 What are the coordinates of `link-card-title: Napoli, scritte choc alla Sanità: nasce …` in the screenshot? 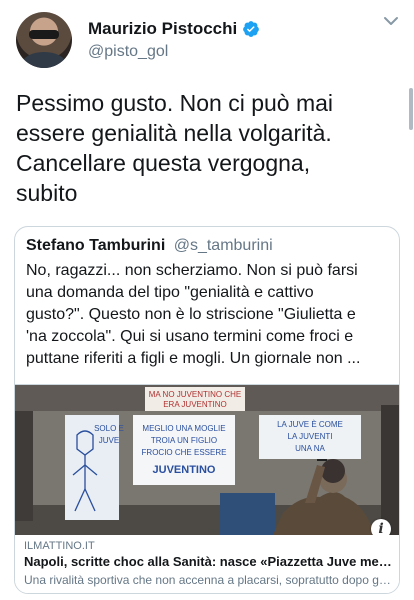 It's located at (208, 561).